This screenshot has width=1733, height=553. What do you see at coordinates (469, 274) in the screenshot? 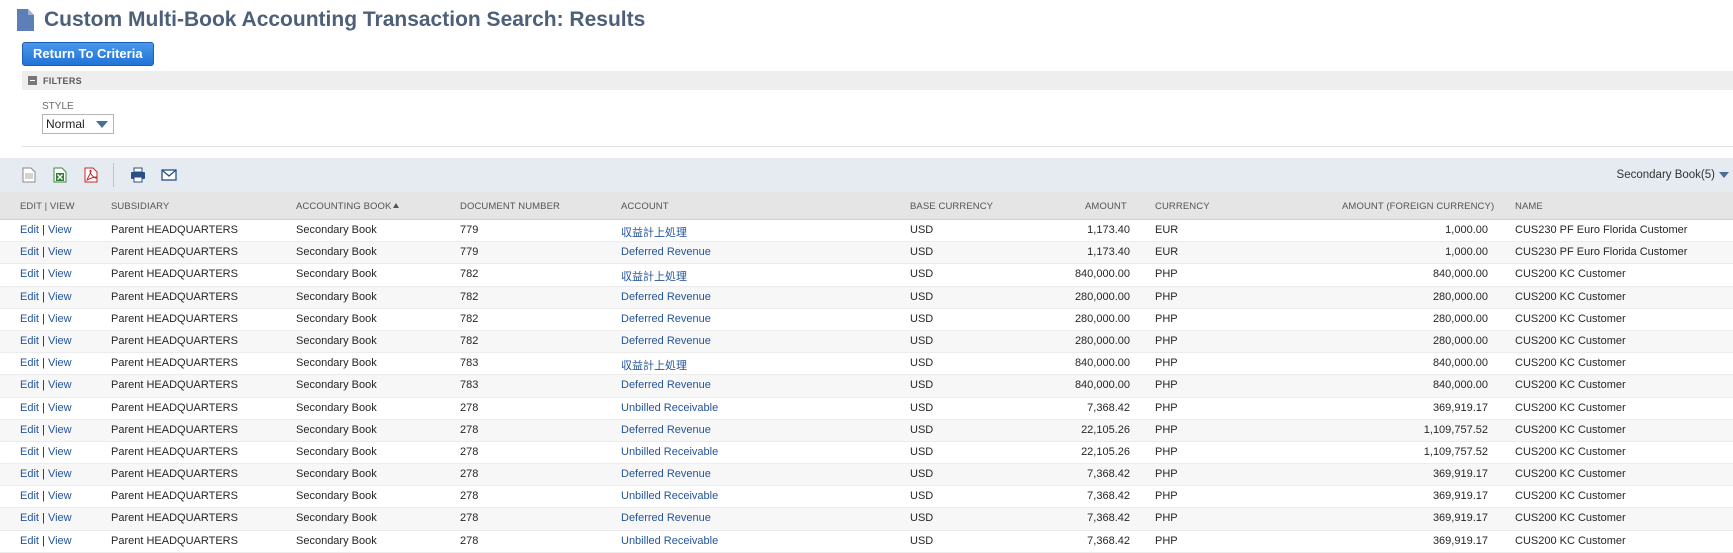
I see `cell-document-number: 782` at bounding box center [469, 274].